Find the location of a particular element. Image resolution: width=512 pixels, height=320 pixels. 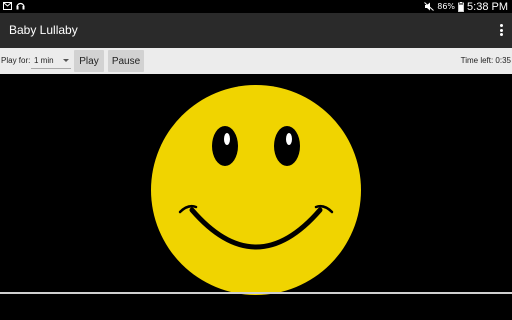

left-eye-highlight is located at coordinates (227, 139).